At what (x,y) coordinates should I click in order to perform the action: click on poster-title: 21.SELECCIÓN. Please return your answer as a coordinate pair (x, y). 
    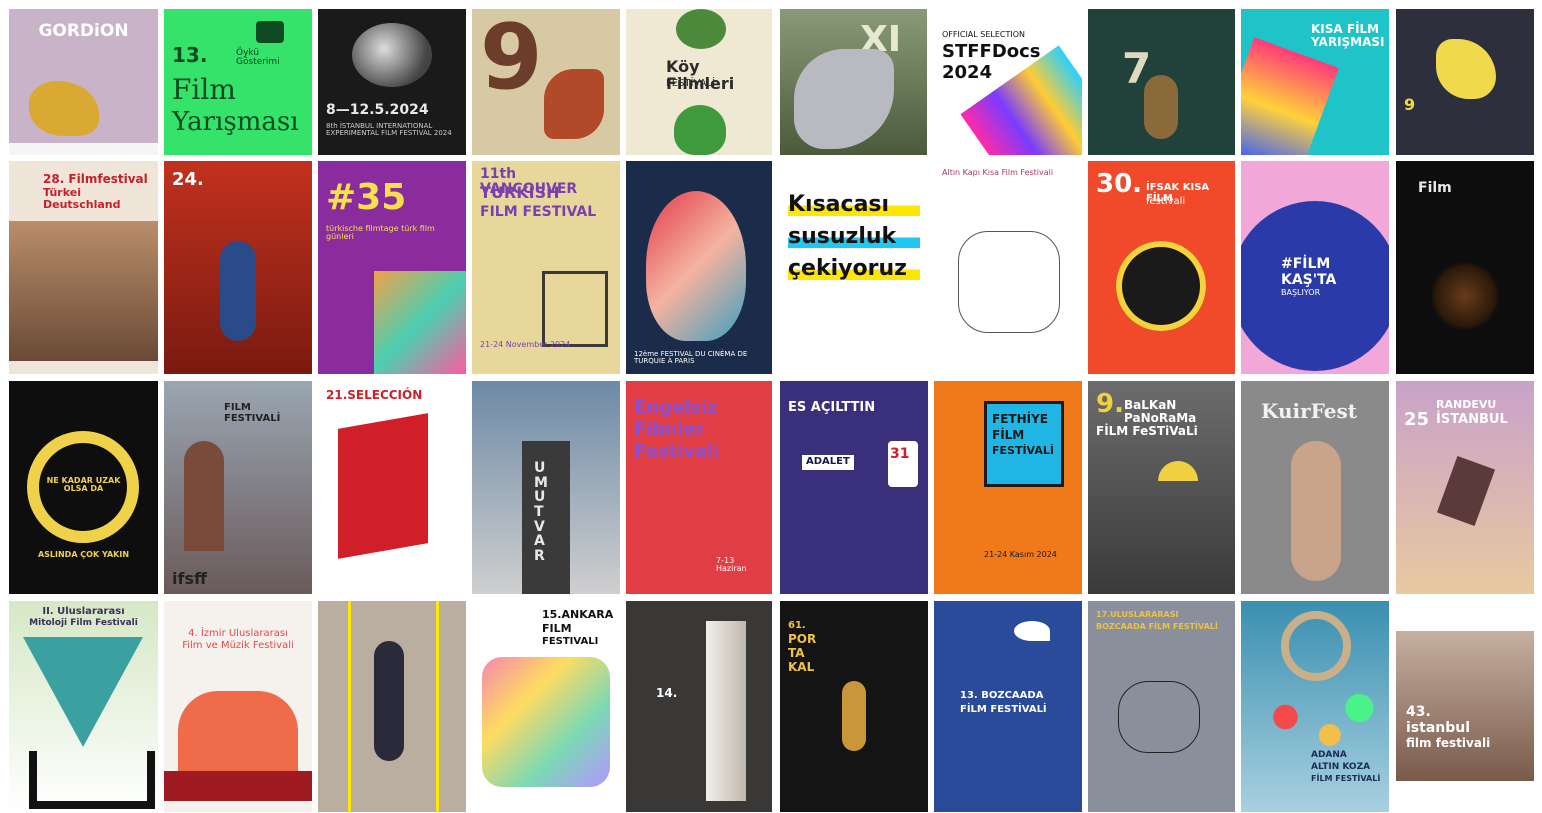
    Looking at the image, I should click on (374, 395).